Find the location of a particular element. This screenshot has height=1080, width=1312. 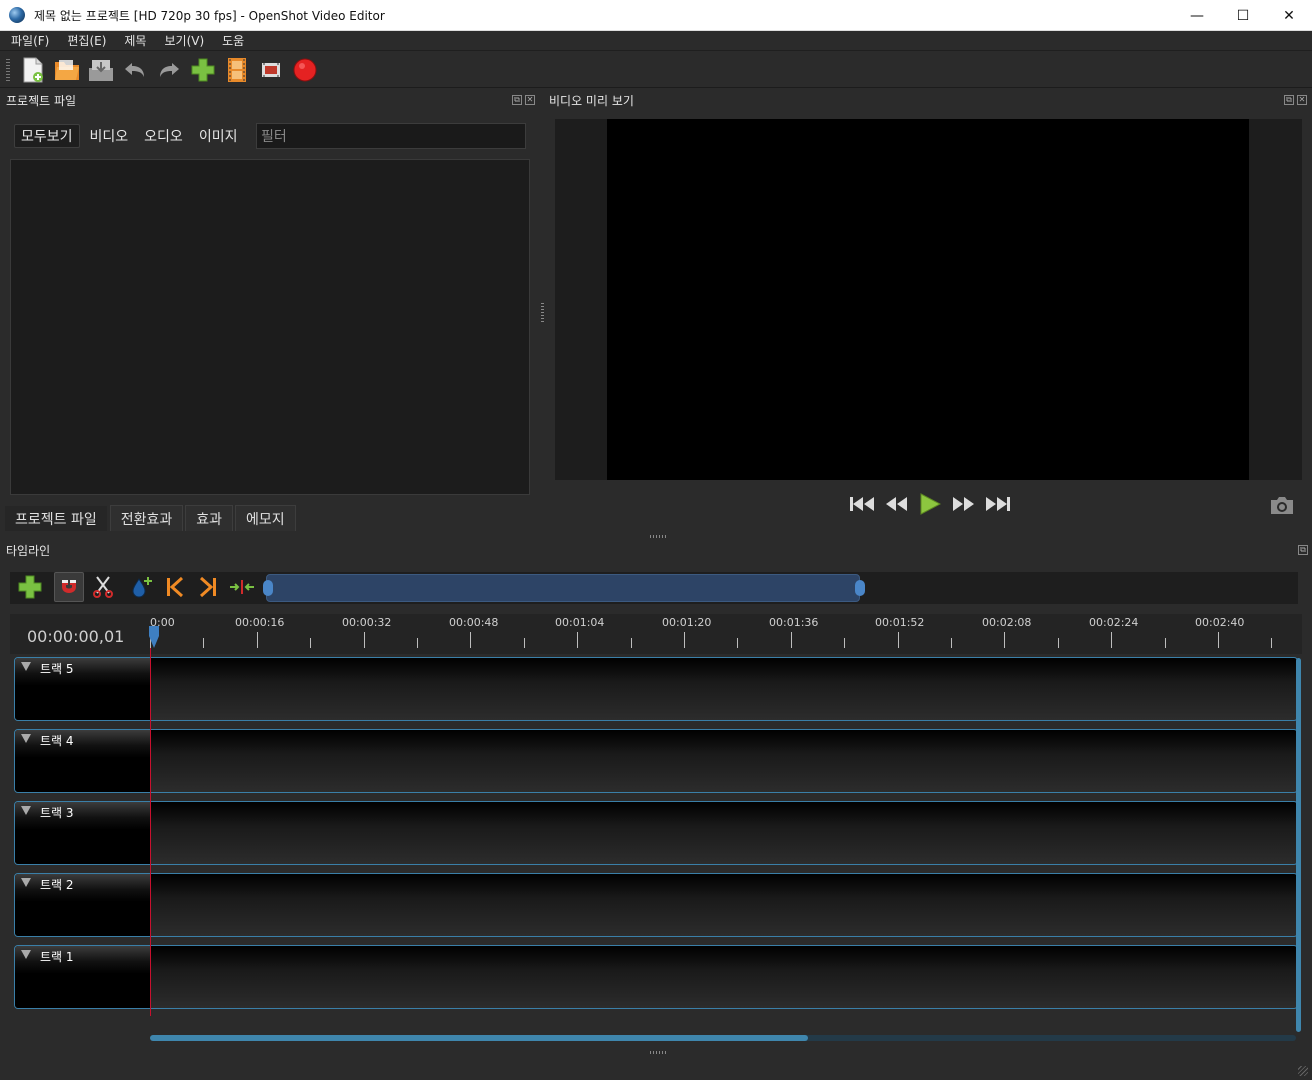

camera-icon is located at coordinates (1282, 505).